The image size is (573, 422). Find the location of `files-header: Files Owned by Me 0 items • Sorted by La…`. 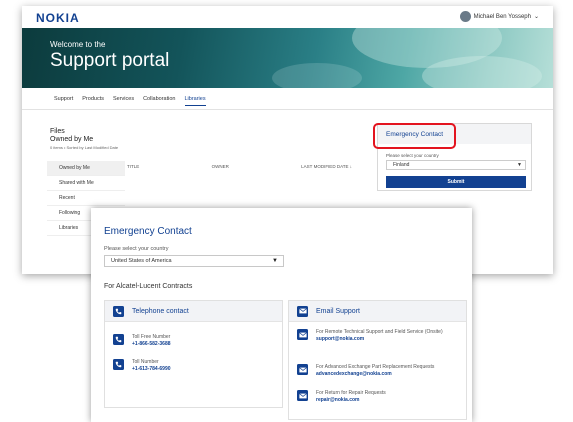

files-header: Files Owned by Me 0 items • Sorted by La… is located at coordinates (84, 140).